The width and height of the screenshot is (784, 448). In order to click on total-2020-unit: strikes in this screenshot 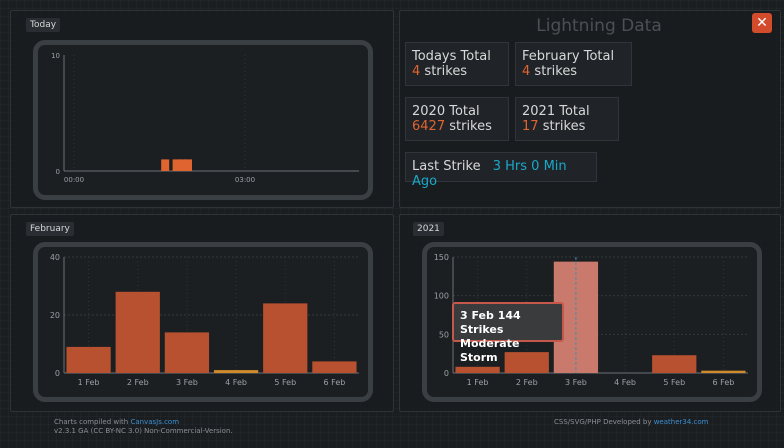, I will do `click(470, 126)`.